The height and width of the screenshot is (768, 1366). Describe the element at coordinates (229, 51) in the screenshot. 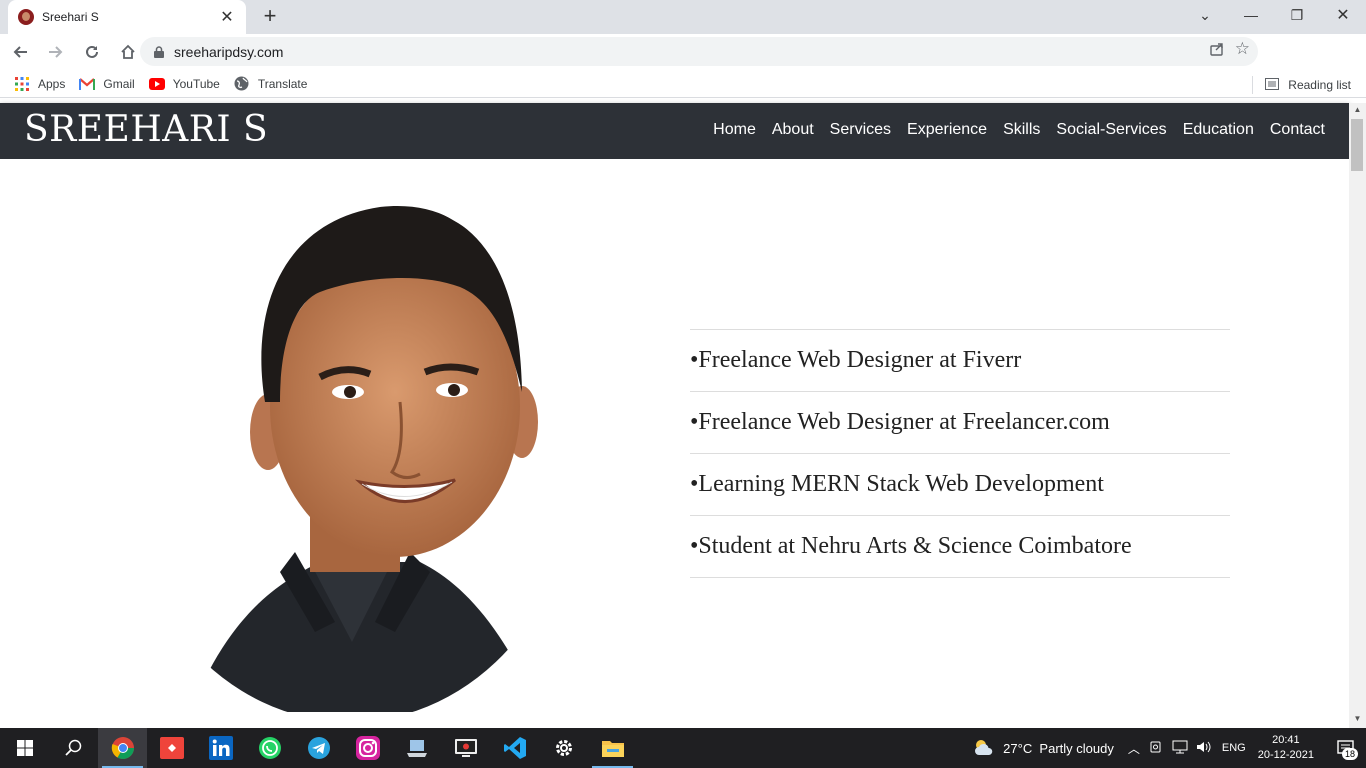

I see `url-text: sreeharipdsy.com` at that location.